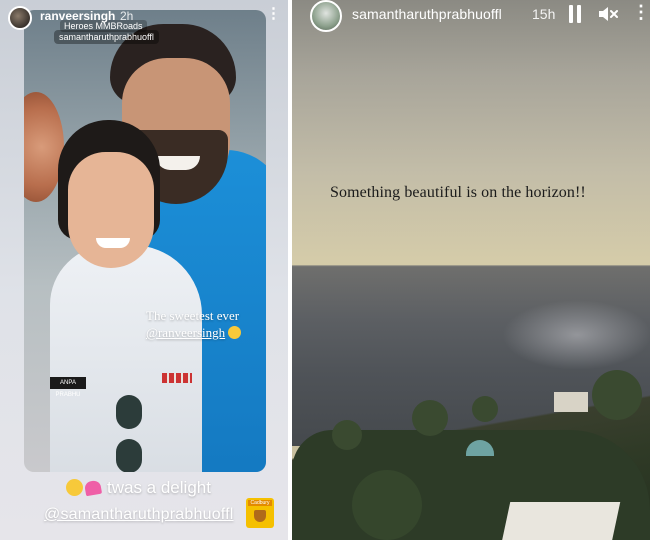  I want to click on story-caption: Something beautiful is on the horizon!!, so click(458, 192).